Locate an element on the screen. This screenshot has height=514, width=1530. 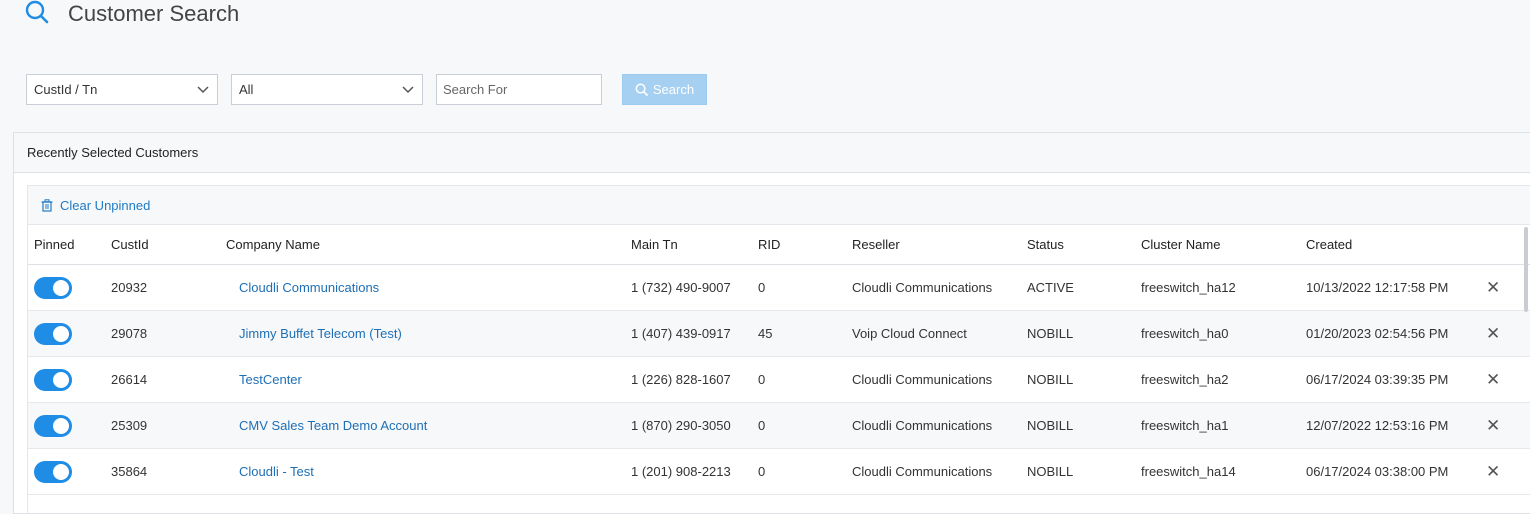
column-header-company-name: Company Name is located at coordinates (428, 245).